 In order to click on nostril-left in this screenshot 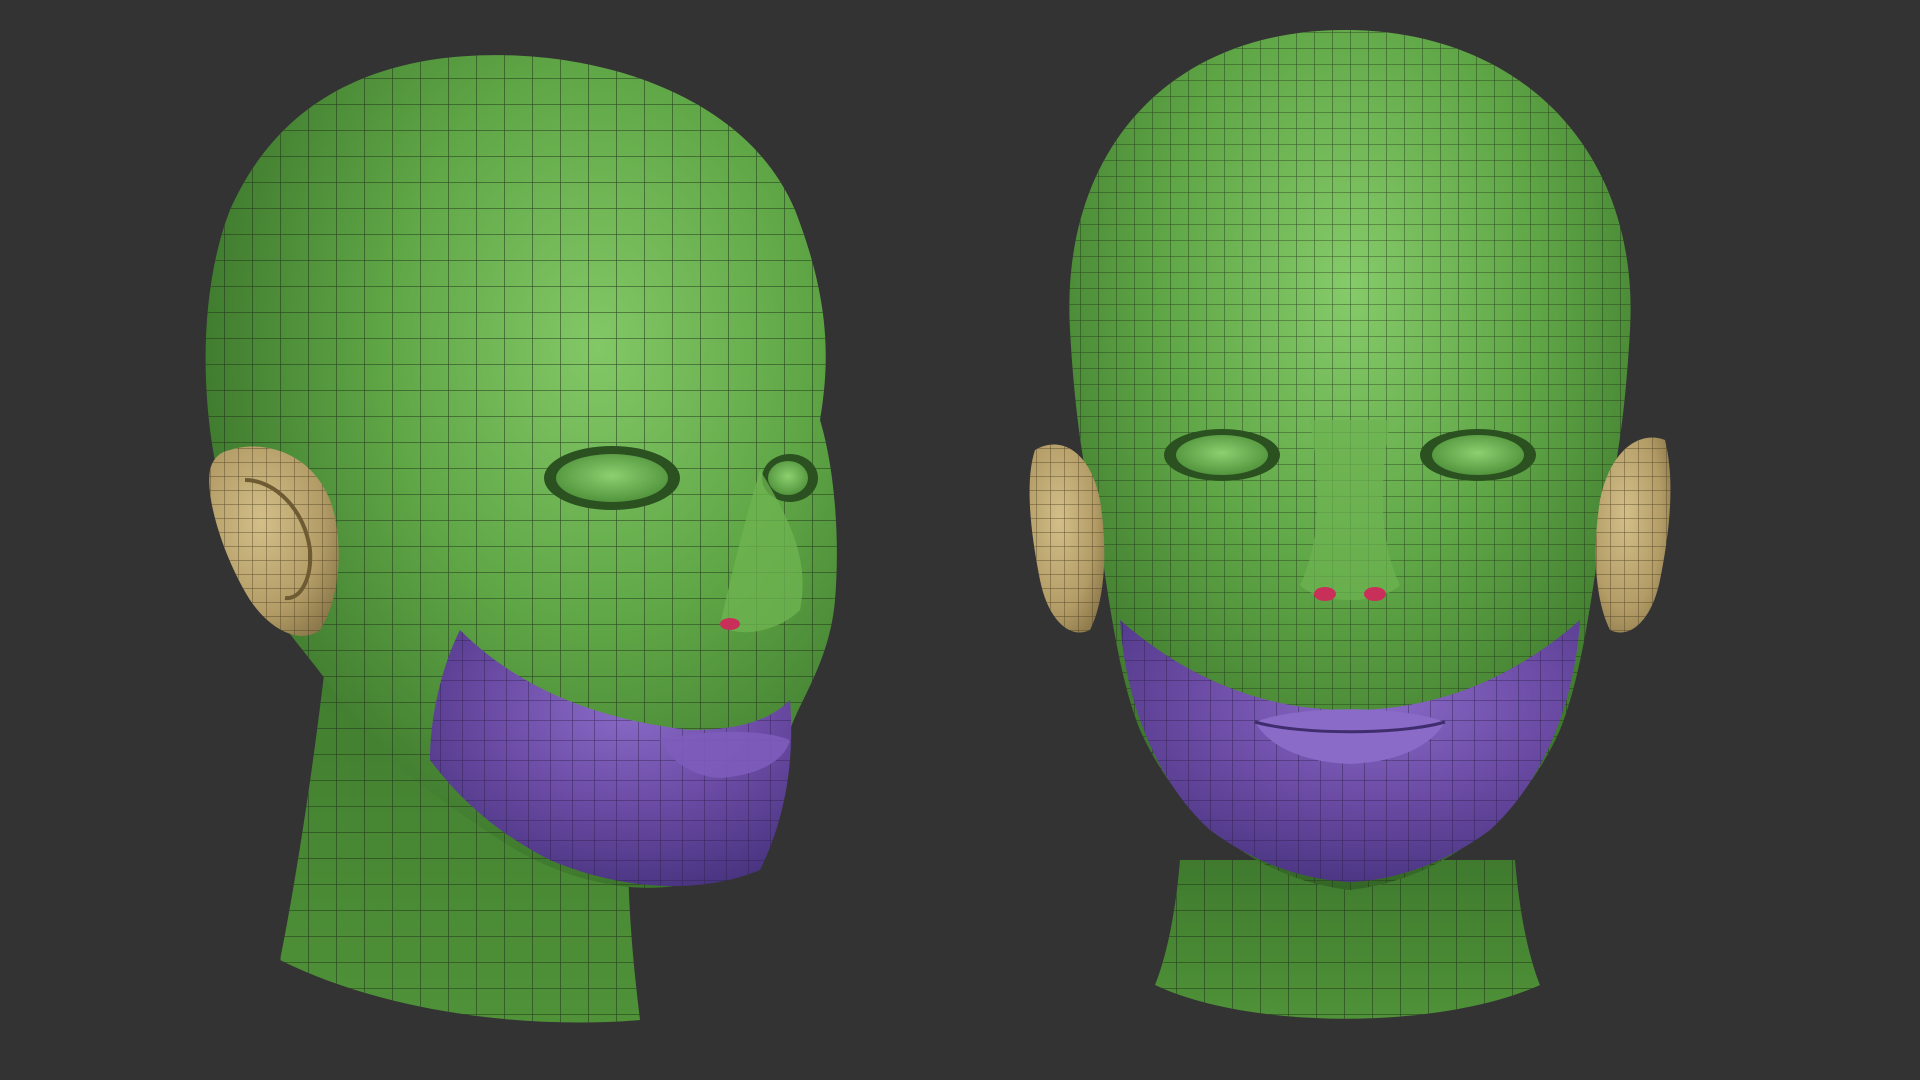, I will do `click(1325, 594)`.